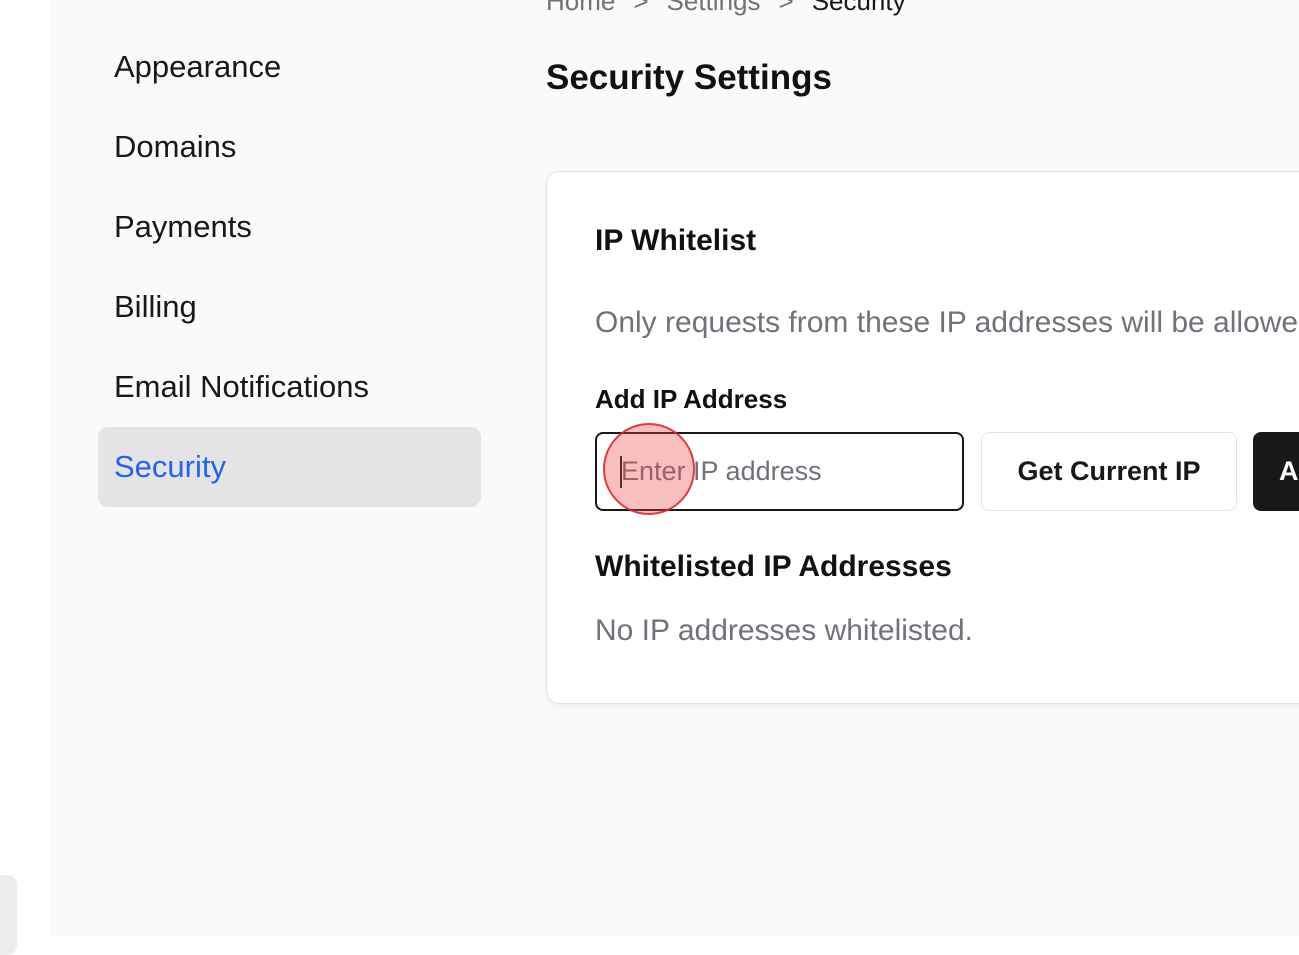 The image size is (1299, 955). I want to click on whitelist-list-title: Whitelisted IP Addresses, so click(773, 566).